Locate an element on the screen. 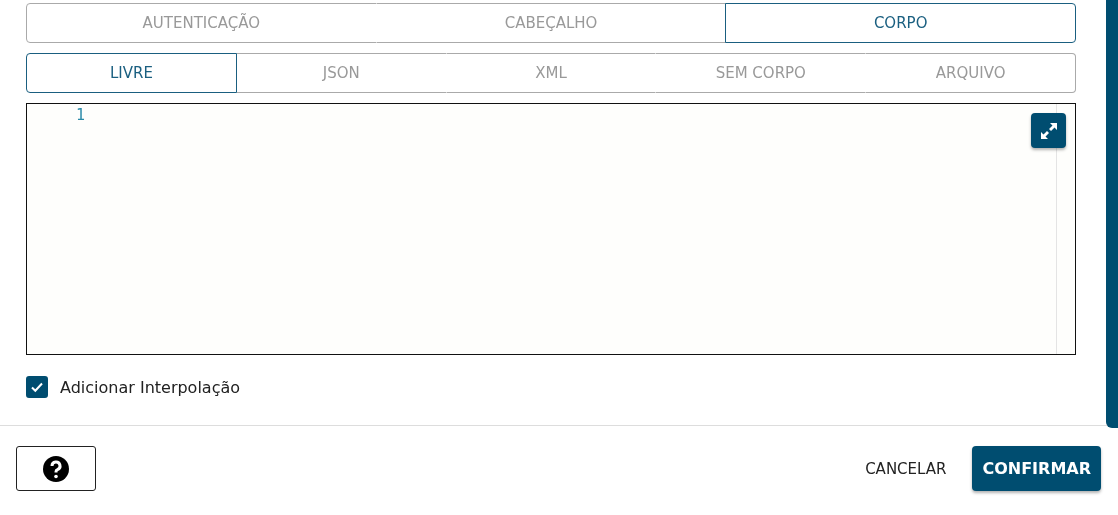 This screenshot has width=1118, height=515. tab: LIVRE is located at coordinates (131, 73).